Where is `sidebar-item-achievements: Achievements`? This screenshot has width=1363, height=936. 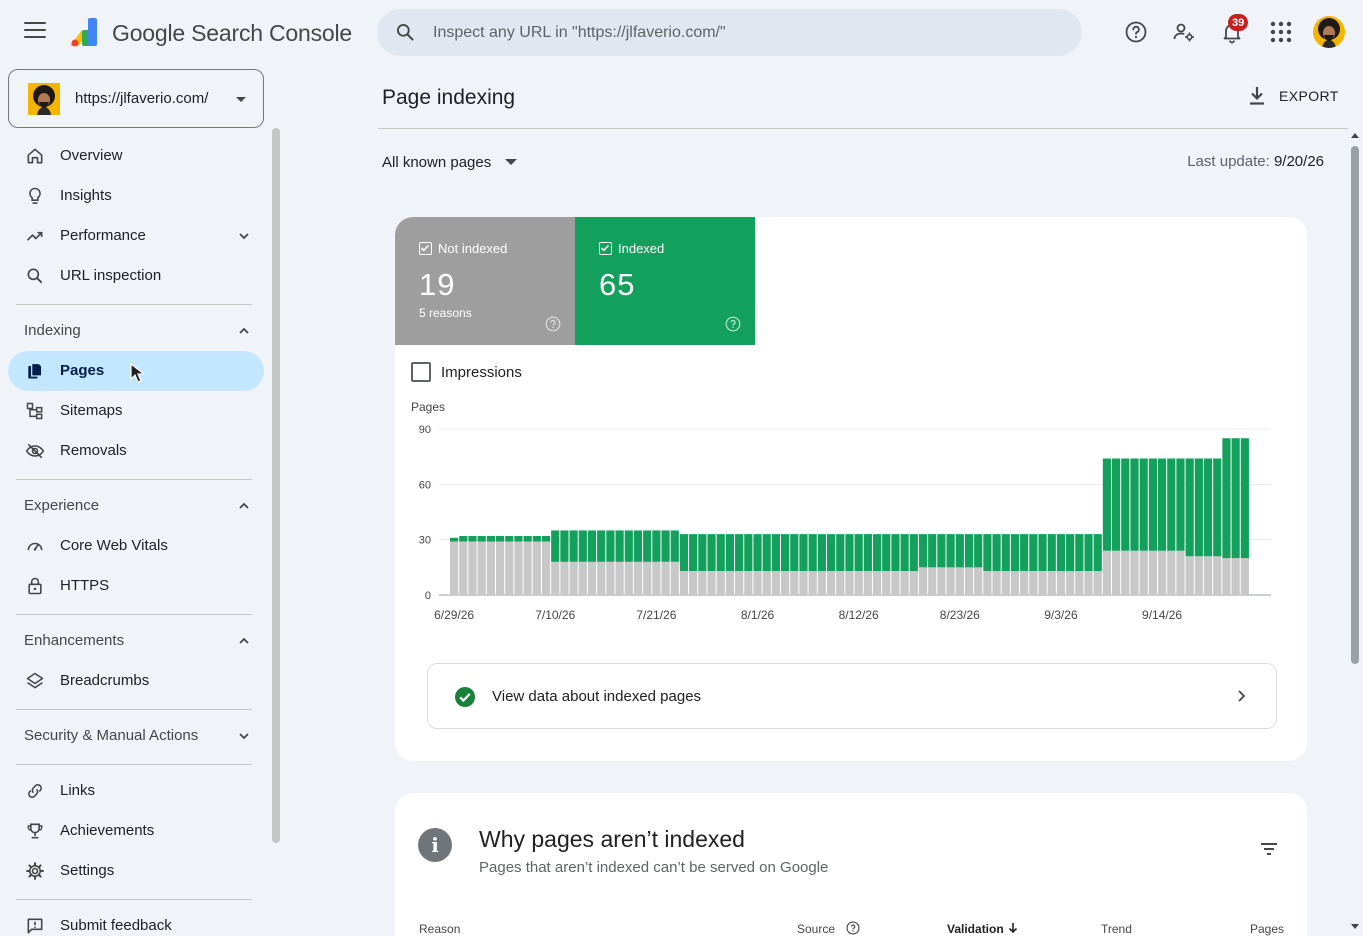 sidebar-item-achievements: Achievements is located at coordinates (136, 831).